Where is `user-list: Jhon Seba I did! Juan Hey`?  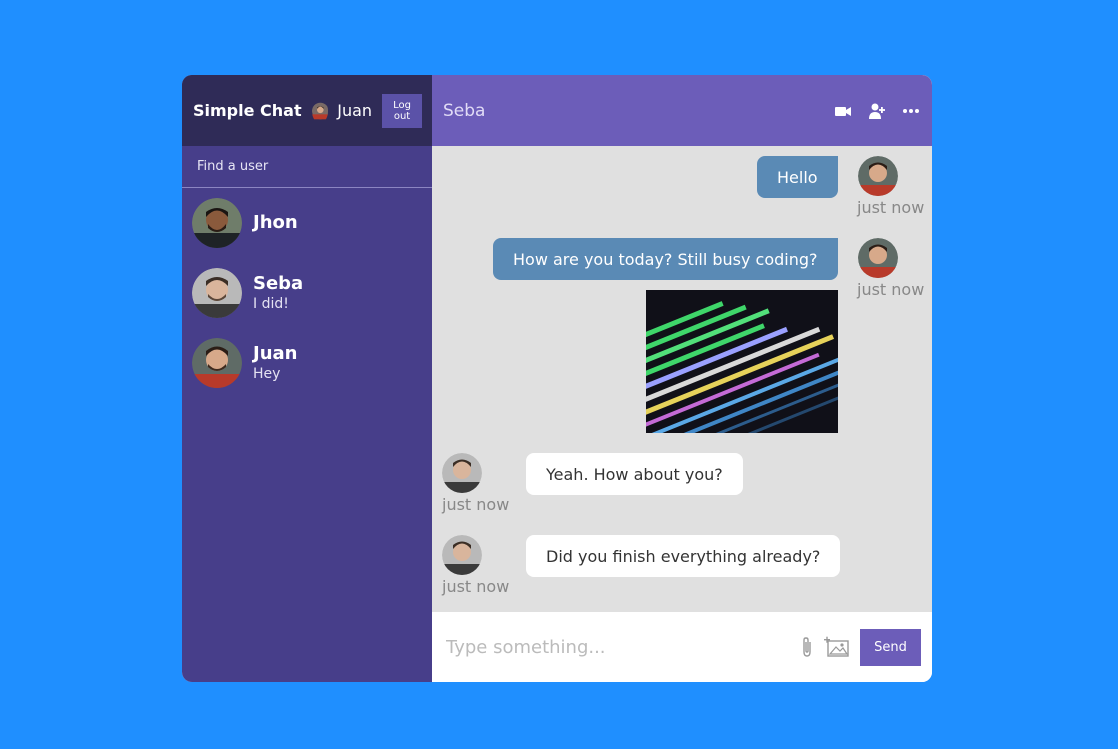
user-list: Jhon Seba I did! Juan Hey is located at coordinates (307, 298).